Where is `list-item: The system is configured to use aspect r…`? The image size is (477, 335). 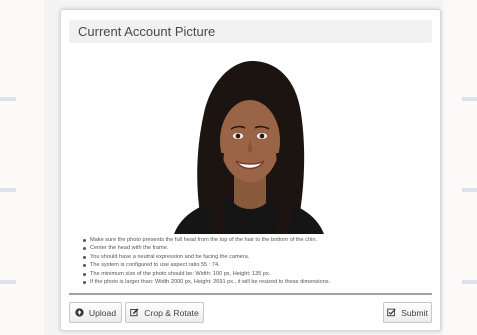
list-item: The system is configured to use aspect r… is located at coordinates (256, 265).